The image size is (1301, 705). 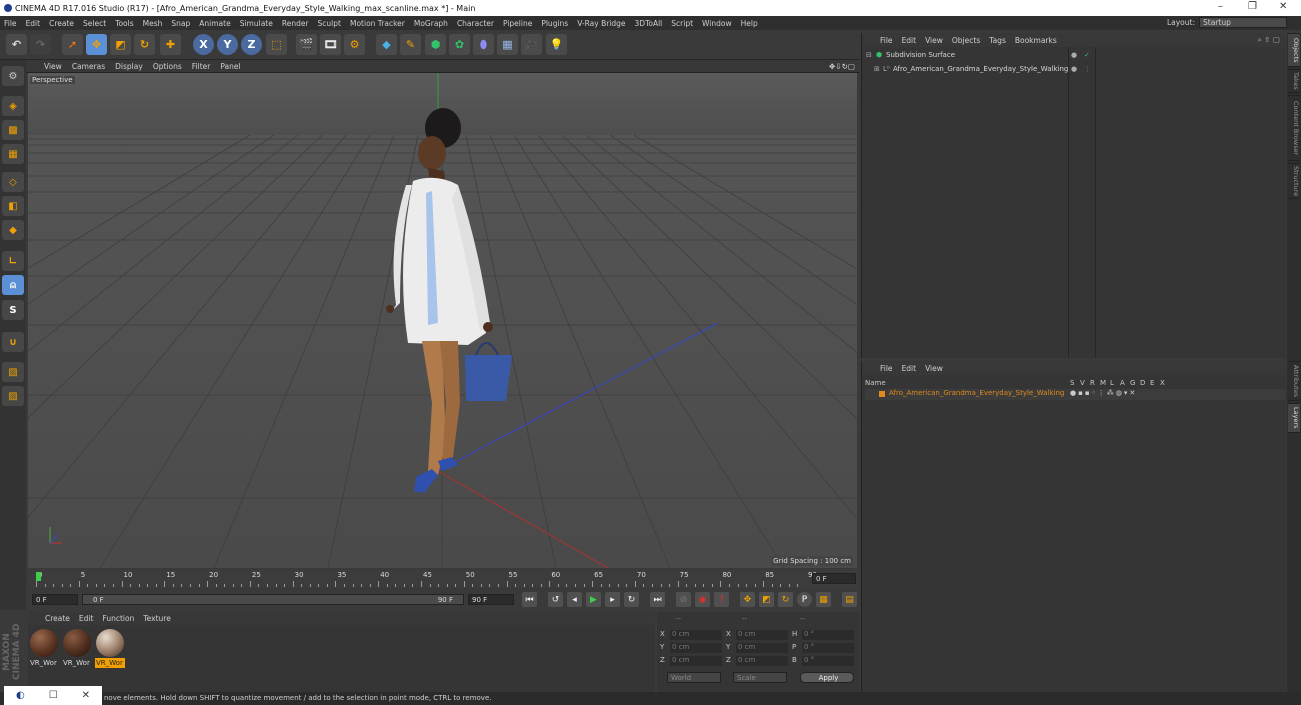 What do you see at coordinates (886, 40) in the screenshot?
I see `om-menu-file: File` at bounding box center [886, 40].